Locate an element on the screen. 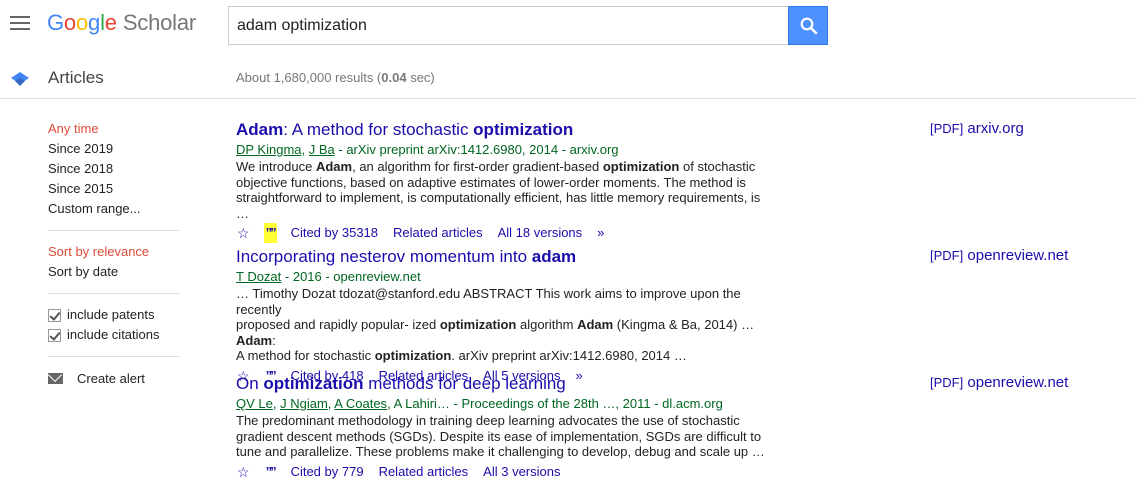 The height and width of the screenshot is (498, 1137). double-chevron-icon: » is located at coordinates (600, 233).